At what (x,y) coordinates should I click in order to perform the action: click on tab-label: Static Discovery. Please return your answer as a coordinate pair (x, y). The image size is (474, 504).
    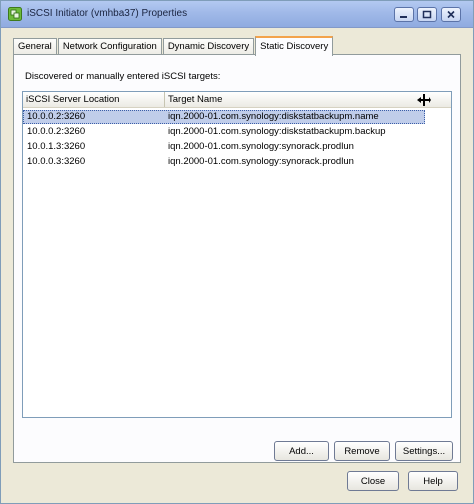
    Looking at the image, I should click on (294, 46).